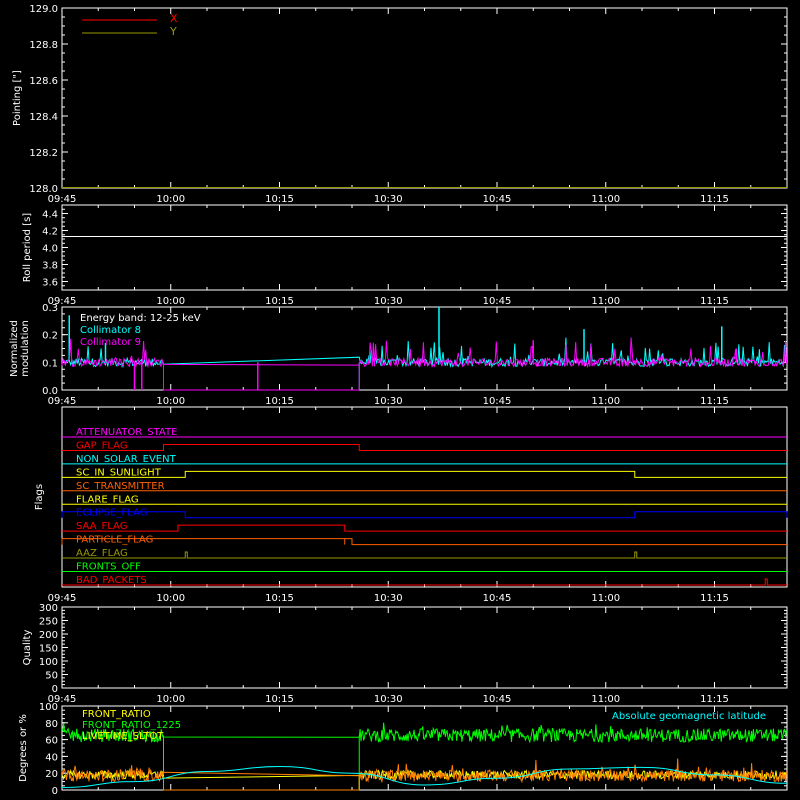  I want to click on y-tick-label: 4.2, so click(50, 232).